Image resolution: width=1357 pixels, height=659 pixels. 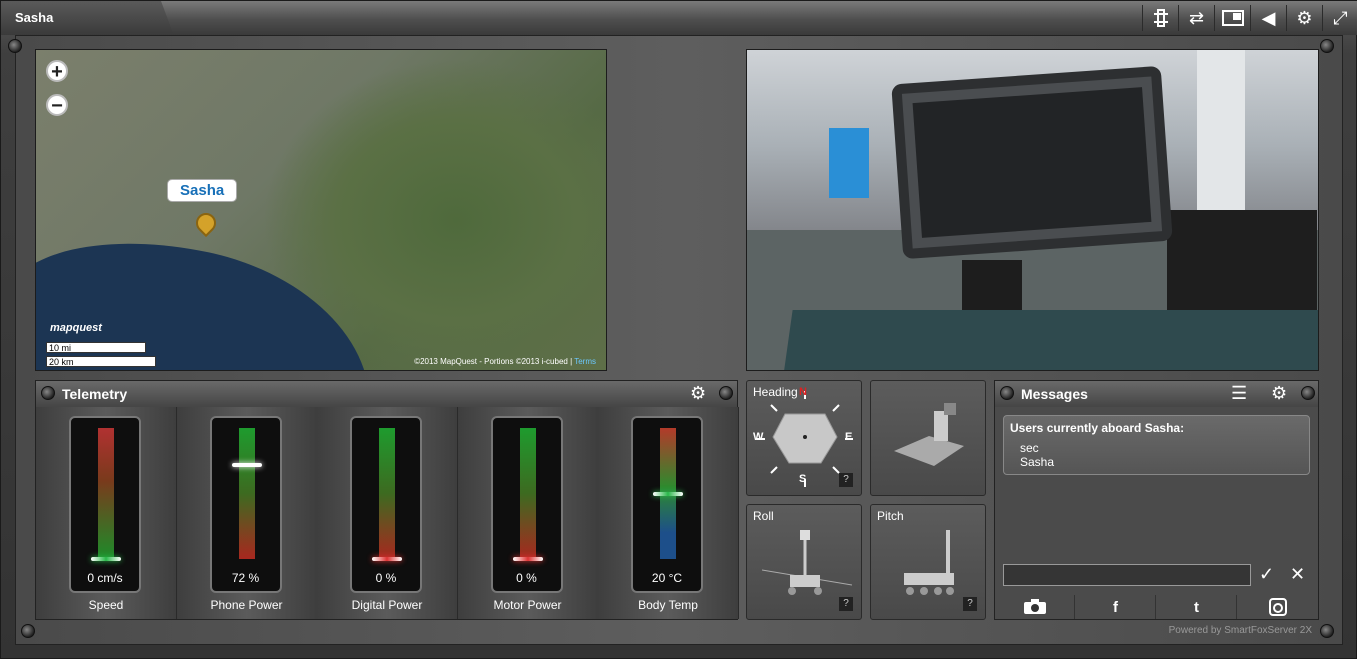 I want to click on gauge-label: Body Temp, so click(x=668, y=605).